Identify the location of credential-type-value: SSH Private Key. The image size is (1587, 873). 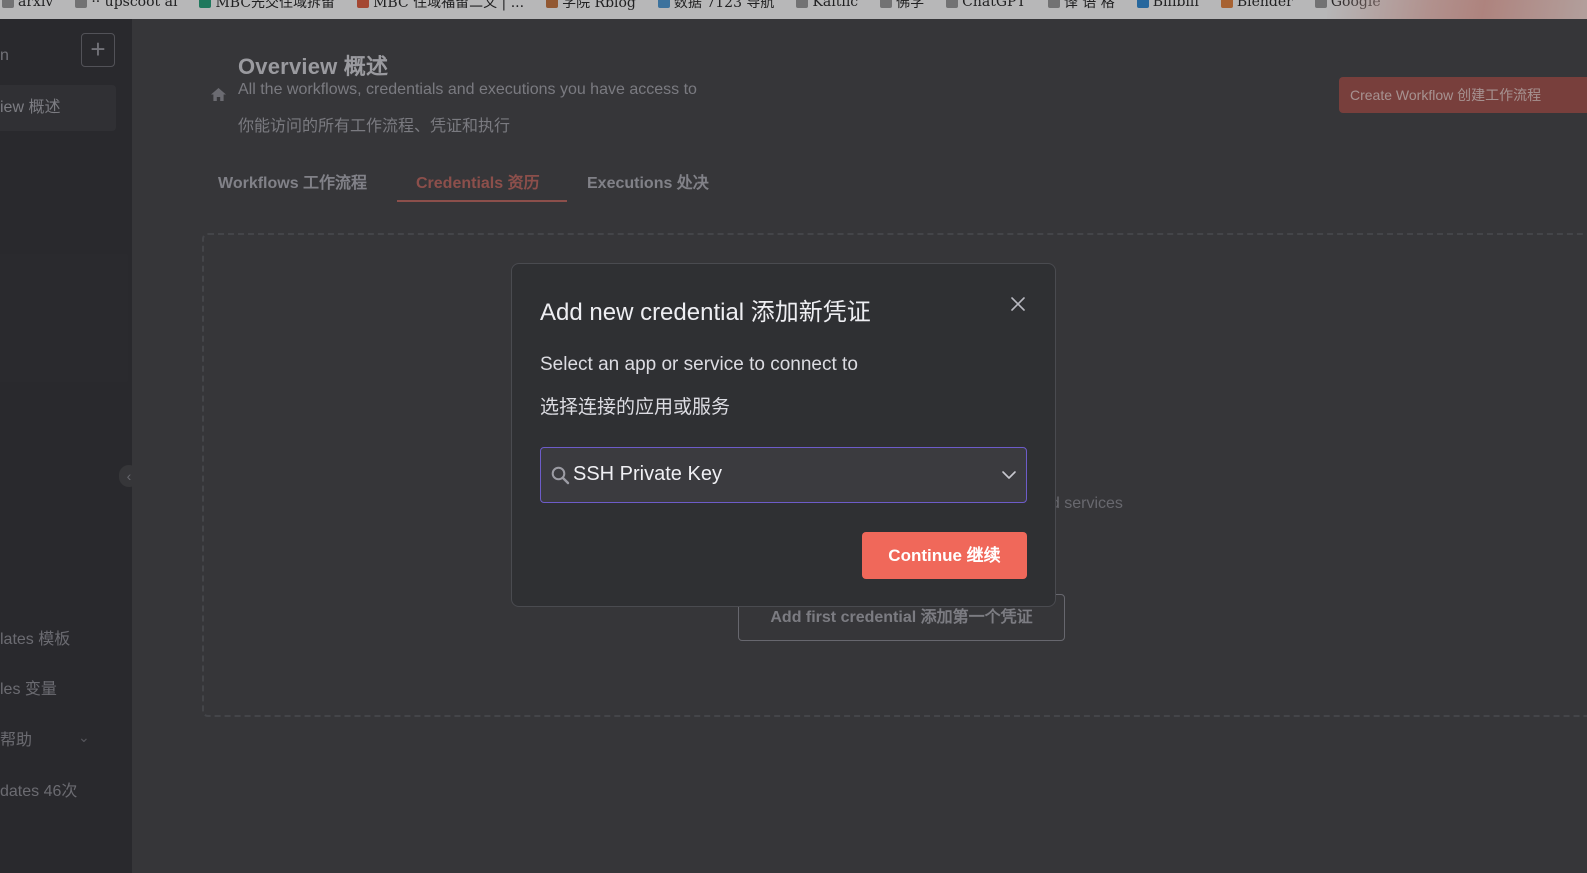
(647, 474).